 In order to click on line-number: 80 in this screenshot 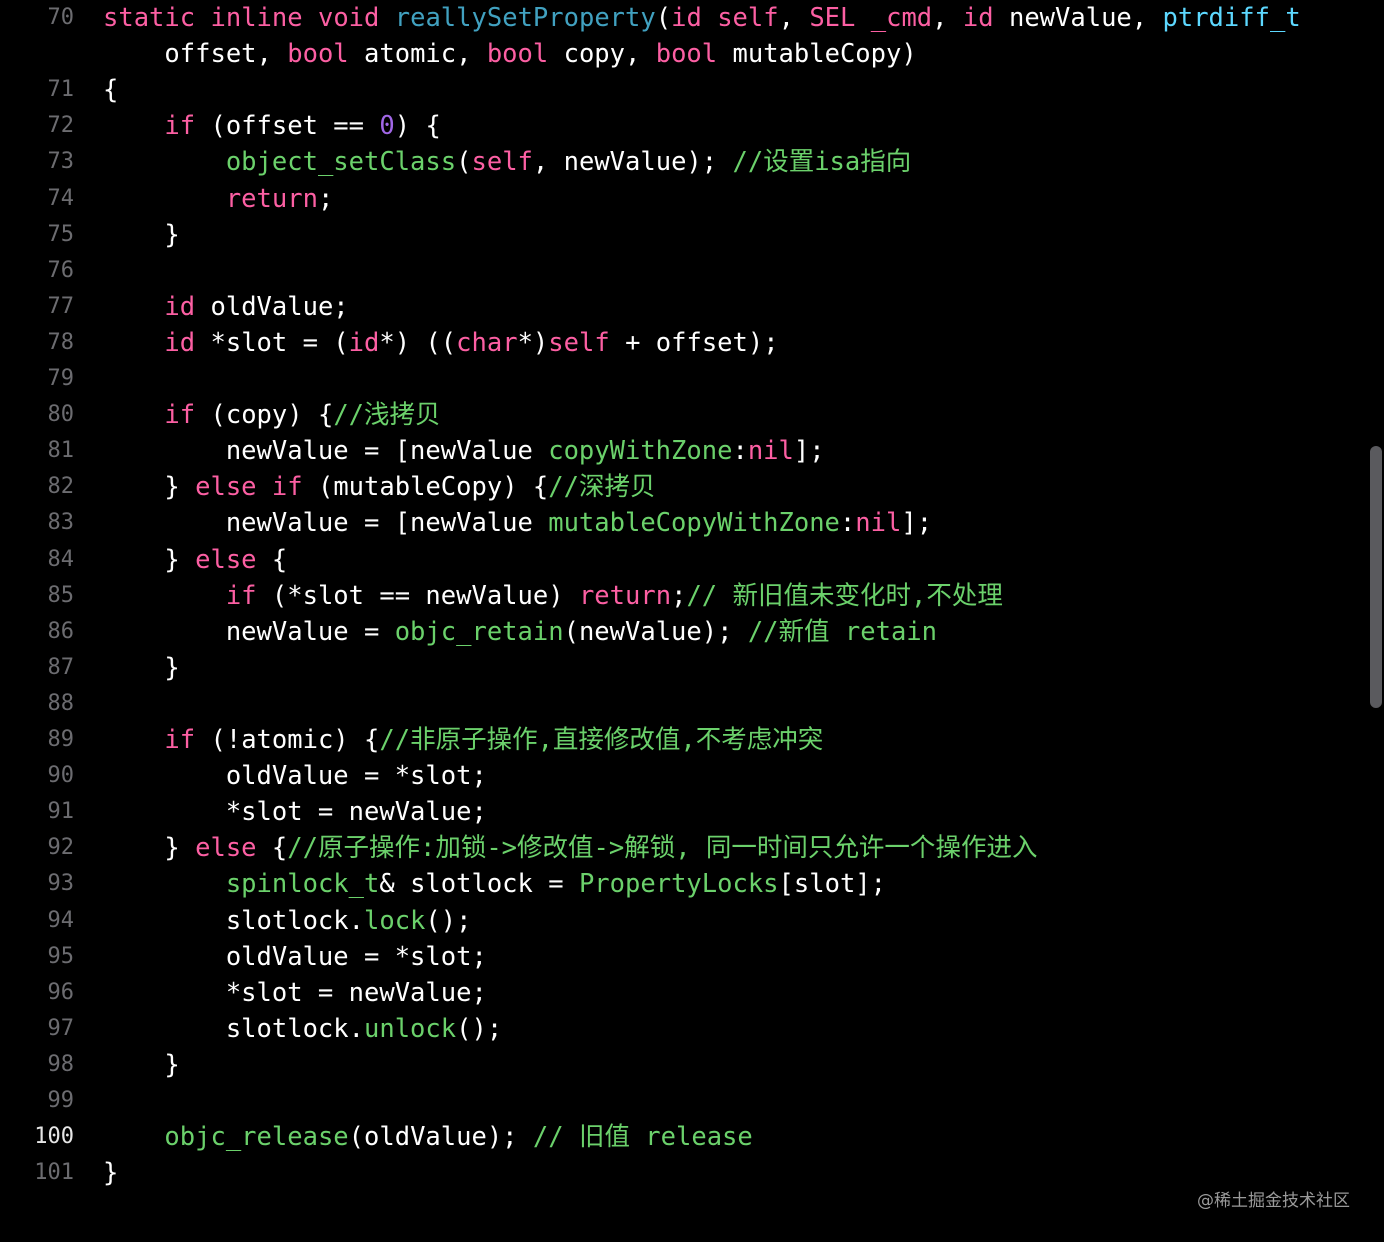, I will do `click(61, 415)`.